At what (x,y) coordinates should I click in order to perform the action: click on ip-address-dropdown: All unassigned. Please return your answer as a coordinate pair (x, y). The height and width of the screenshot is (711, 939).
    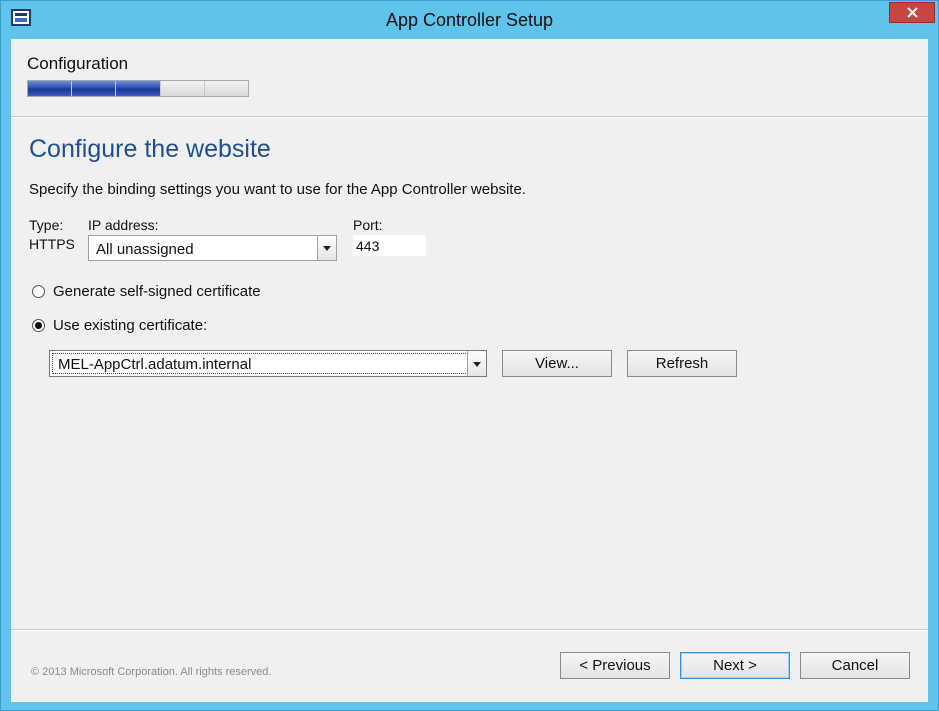
    Looking at the image, I should click on (212, 248).